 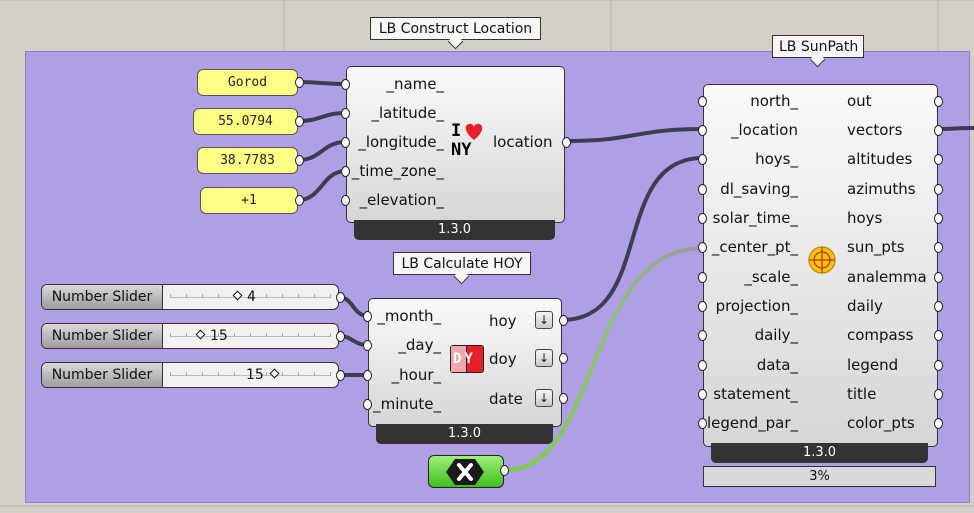 I want to click on input-hour: _hour_, so click(x=416, y=375).